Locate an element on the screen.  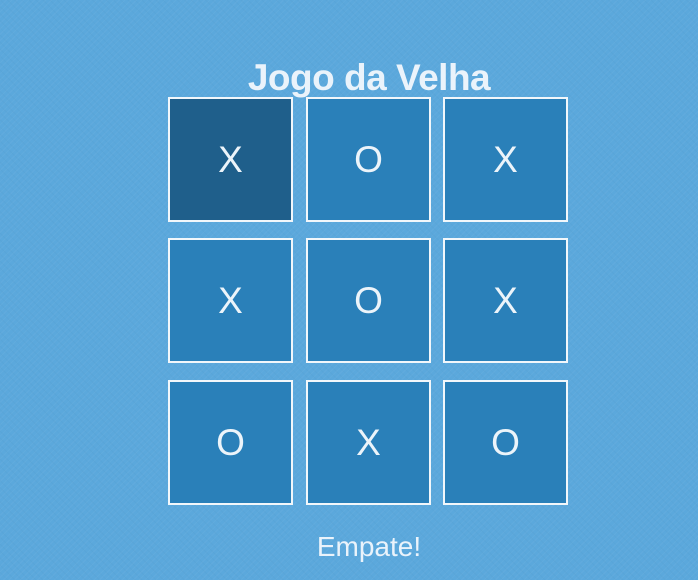
board-cell-r1-c3: X is located at coordinates (505, 159).